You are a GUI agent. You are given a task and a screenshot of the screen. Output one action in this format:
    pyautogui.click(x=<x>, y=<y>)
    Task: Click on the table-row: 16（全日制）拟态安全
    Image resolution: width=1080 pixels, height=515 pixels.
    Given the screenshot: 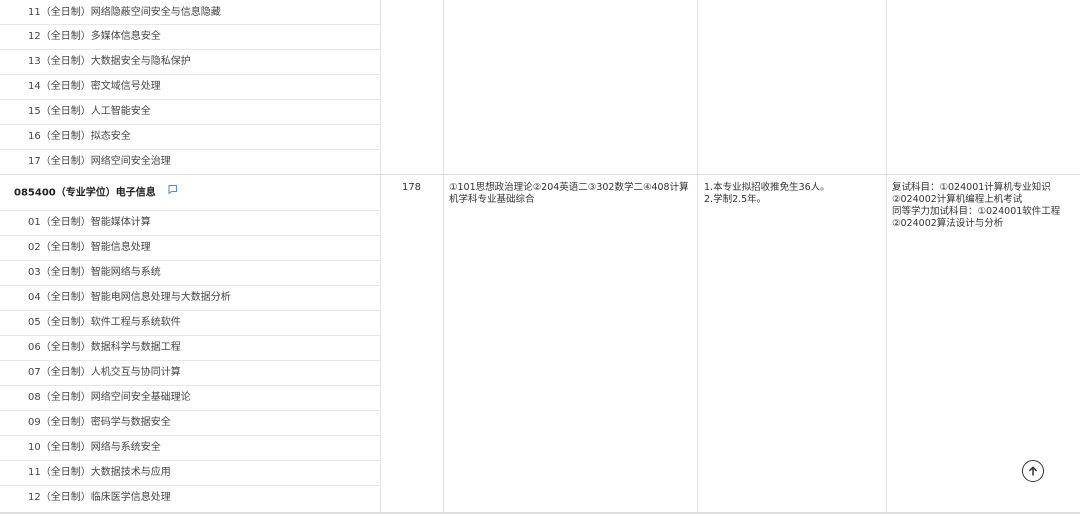 What is the action you would take?
    pyautogui.click(x=79, y=136)
    